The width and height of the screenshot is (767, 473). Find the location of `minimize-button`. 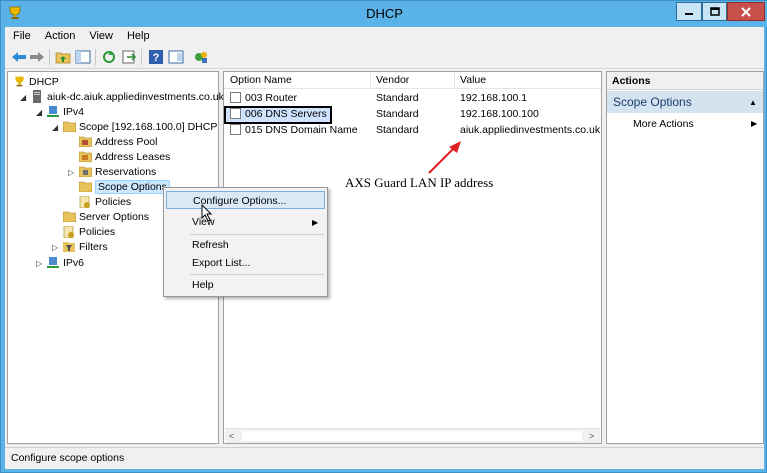

minimize-button is located at coordinates (689, 11).